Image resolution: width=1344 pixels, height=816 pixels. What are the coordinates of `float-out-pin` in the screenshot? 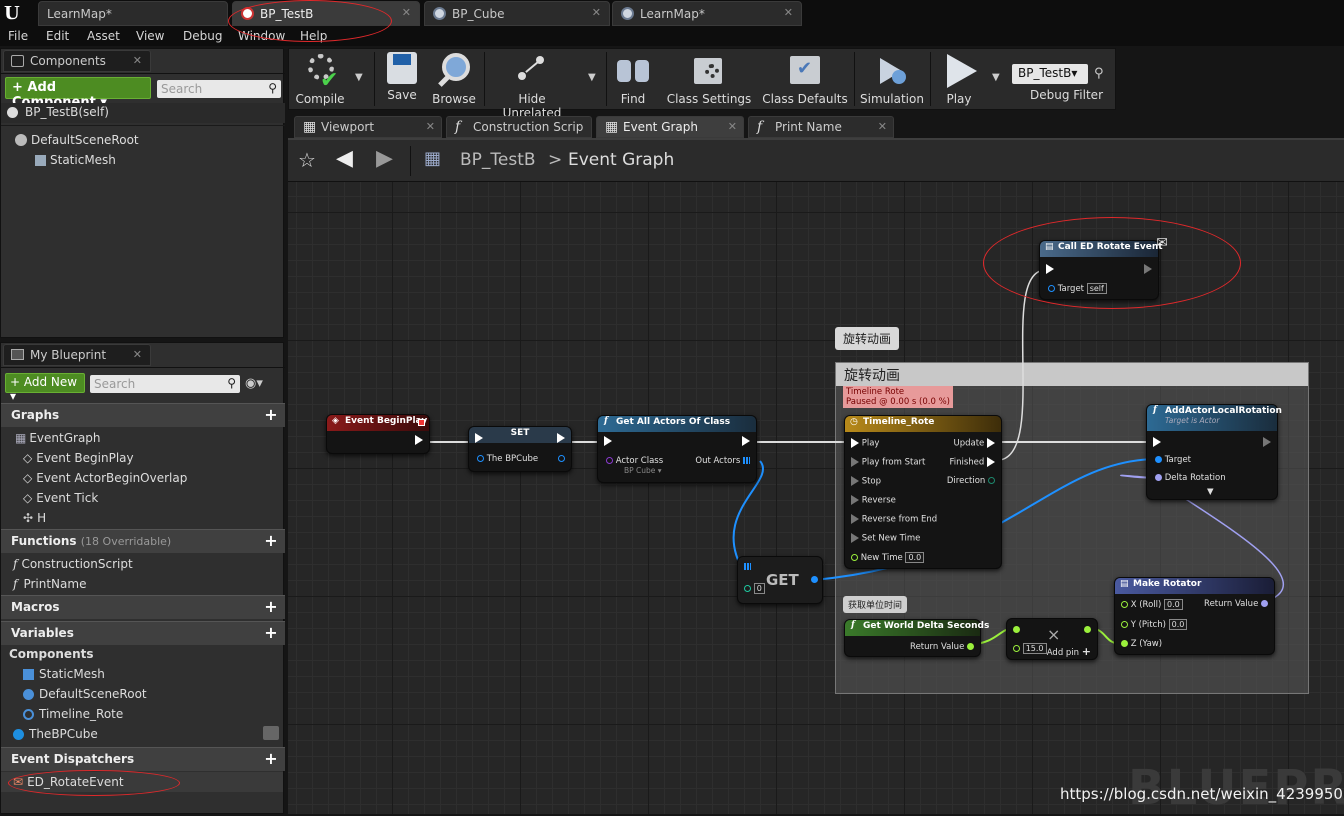 It's located at (1087, 630).